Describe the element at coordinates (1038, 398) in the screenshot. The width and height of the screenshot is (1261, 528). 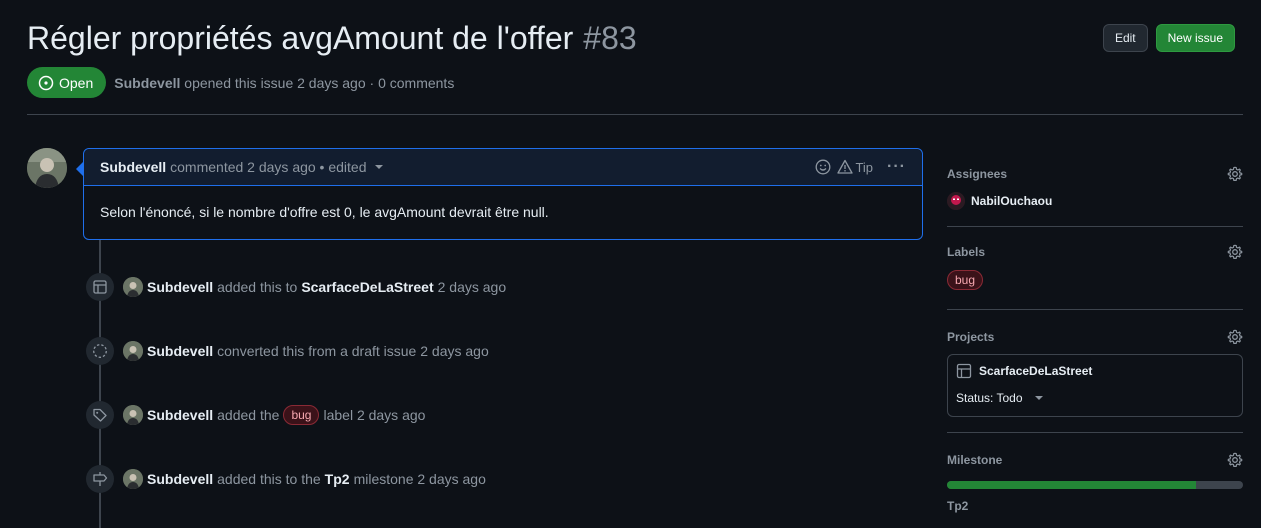
I see `chevron-down-icon` at that location.